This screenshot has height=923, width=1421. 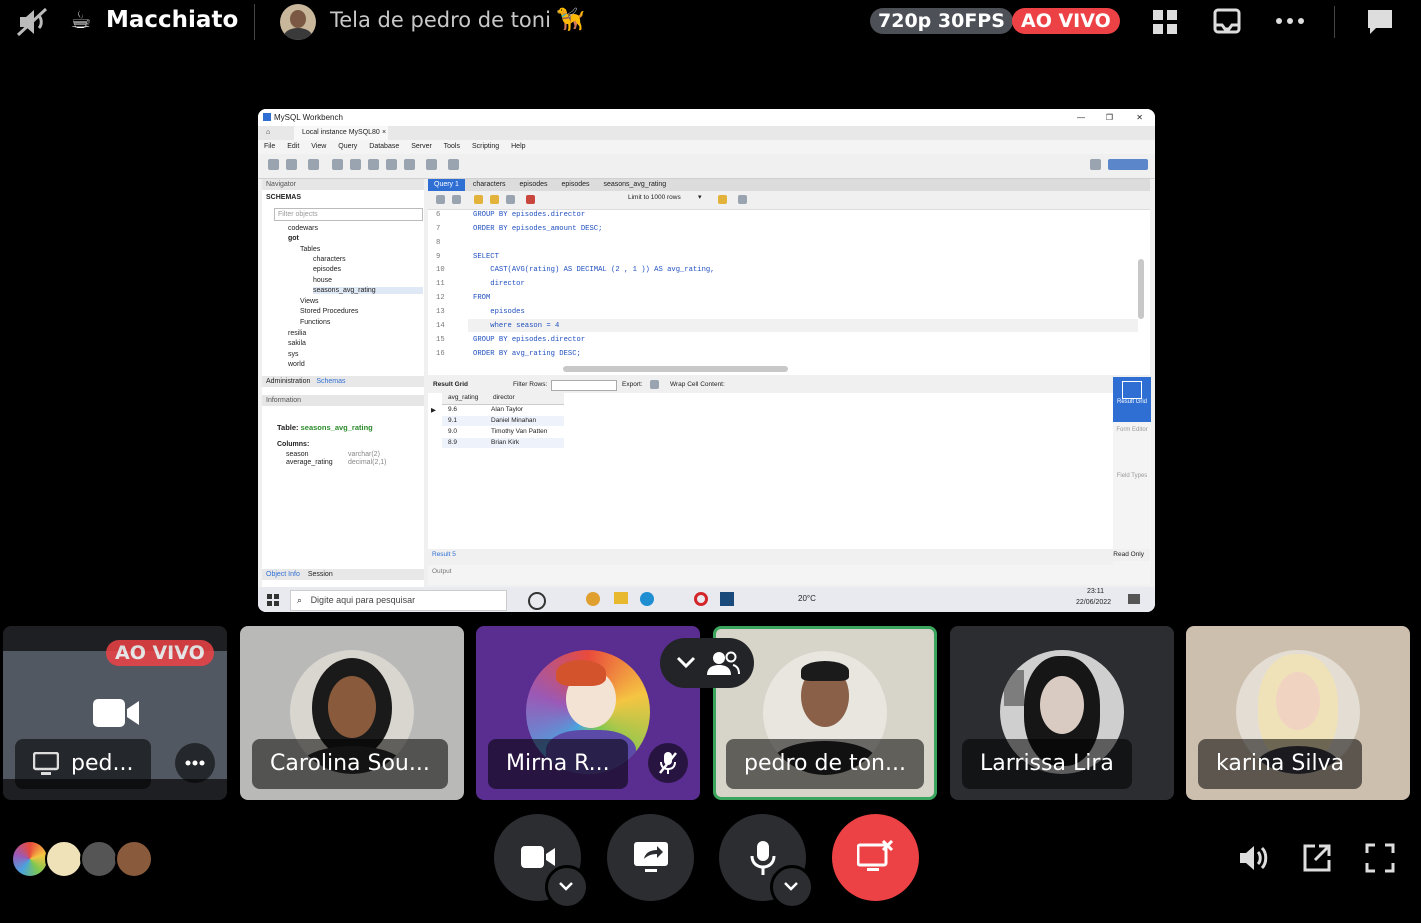 I want to click on find-icon, so click(x=742, y=199).